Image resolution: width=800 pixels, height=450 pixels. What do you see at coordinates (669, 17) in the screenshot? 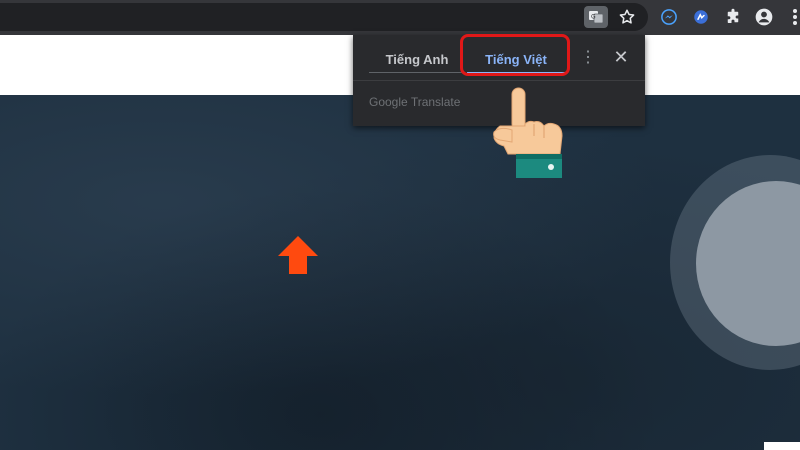
I see `messenger-icon` at bounding box center [669, 17].